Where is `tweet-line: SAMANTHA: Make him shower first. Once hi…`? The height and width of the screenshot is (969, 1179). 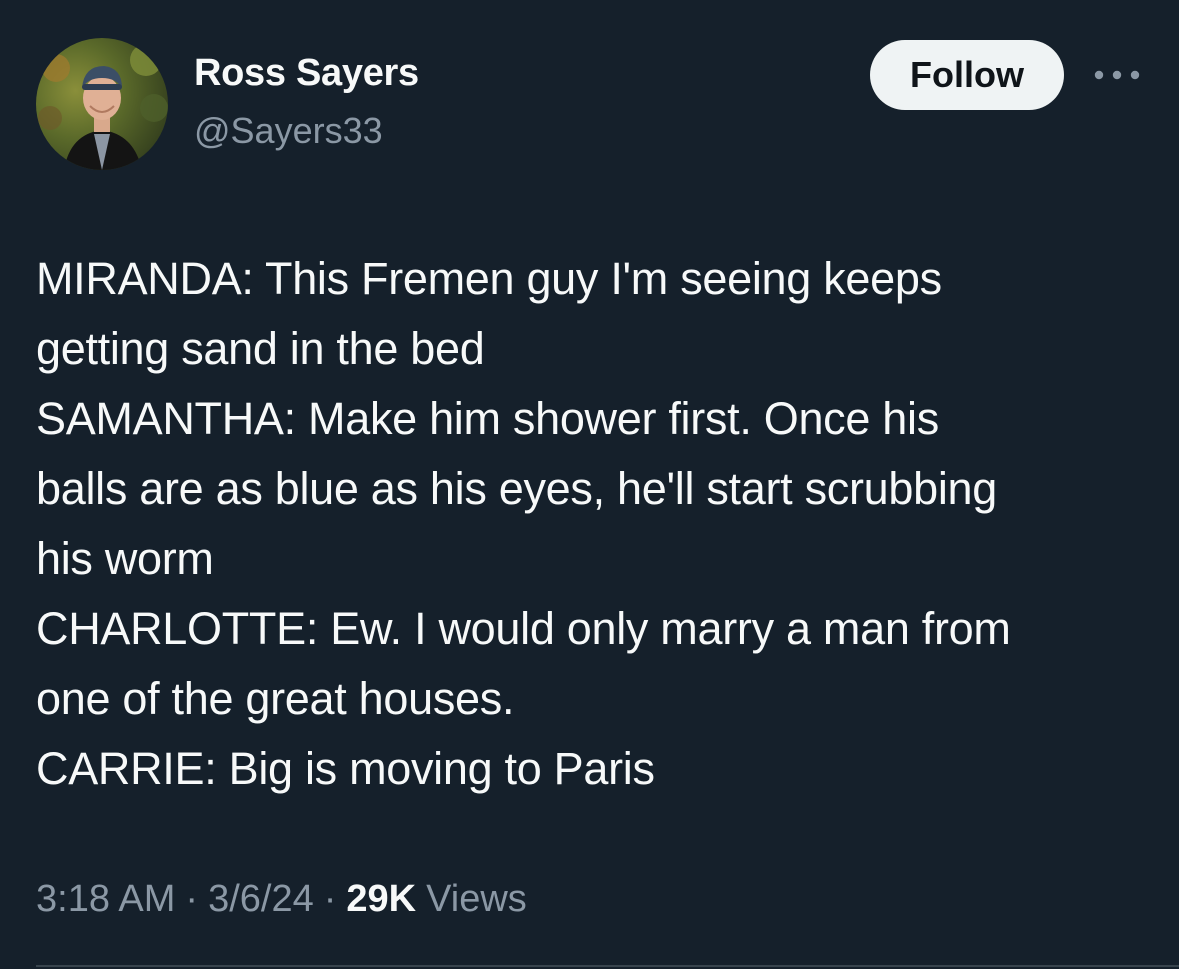
tweet-line: SAMANTHA: Make him shower first. Once hi… is located at coordinates (487, 418).